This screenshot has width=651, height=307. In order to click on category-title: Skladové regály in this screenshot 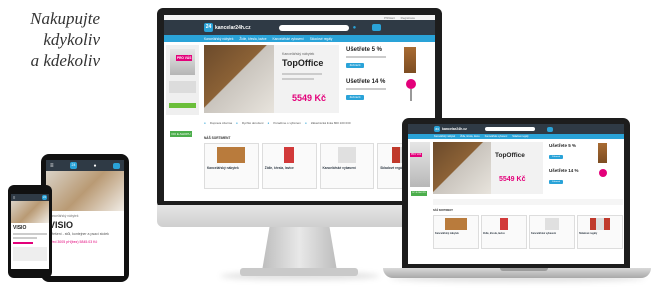, I will do `click(588, 233)`.